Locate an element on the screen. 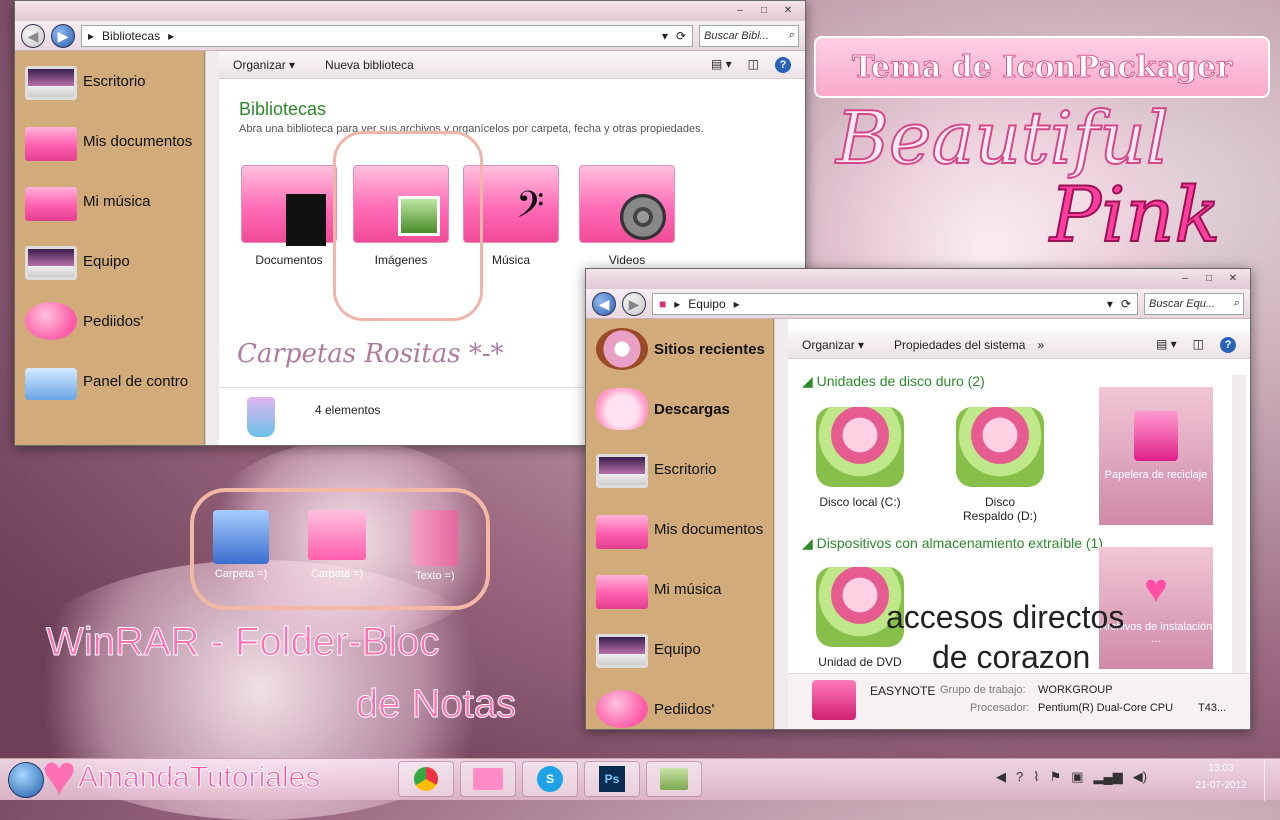 The height and width of the screenshot is (820, 1280). system-properties-button: Propiedades del sistema is located at coordinates (959, 345).